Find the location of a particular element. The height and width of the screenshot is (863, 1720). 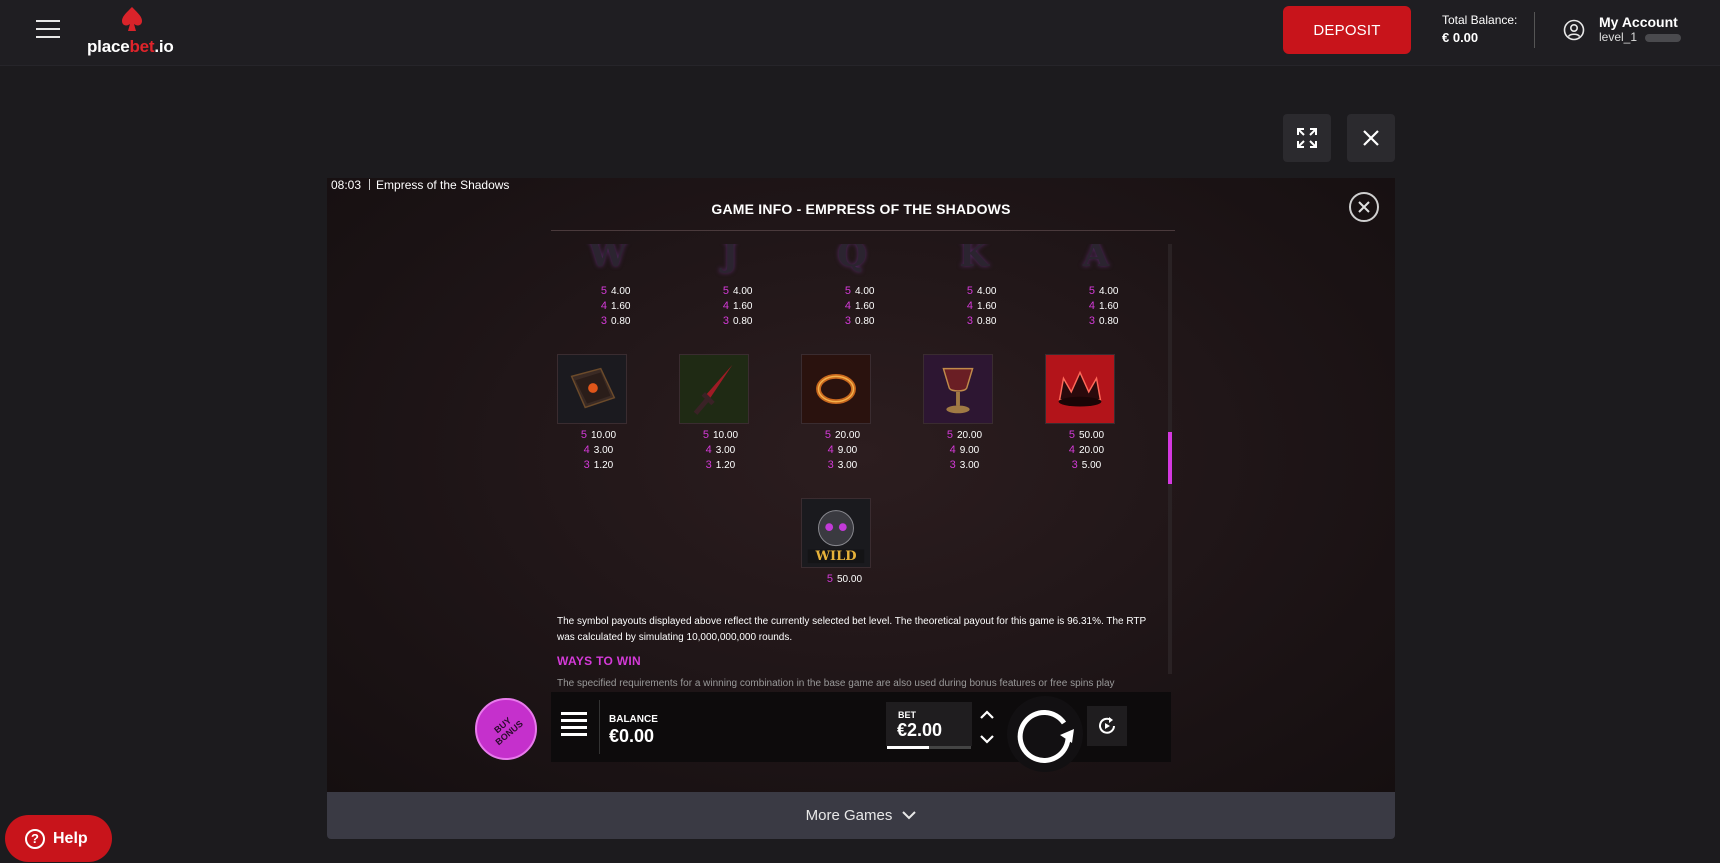

crown-icon is located at coordinates (1080, 389).